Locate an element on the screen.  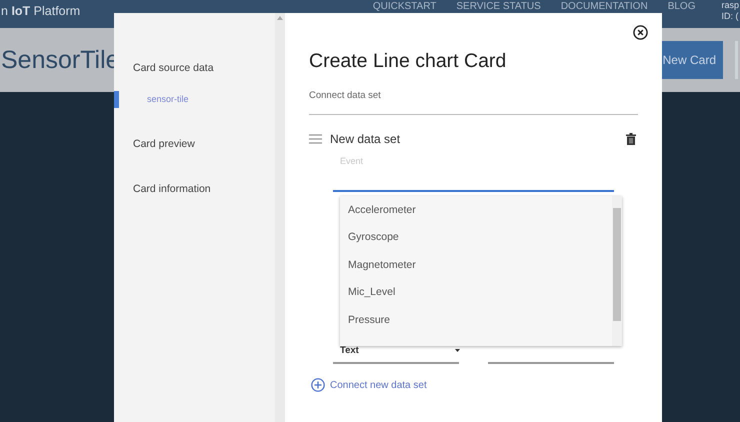
dropdown-option: Accelerometer is located at coordinates (476, 216).